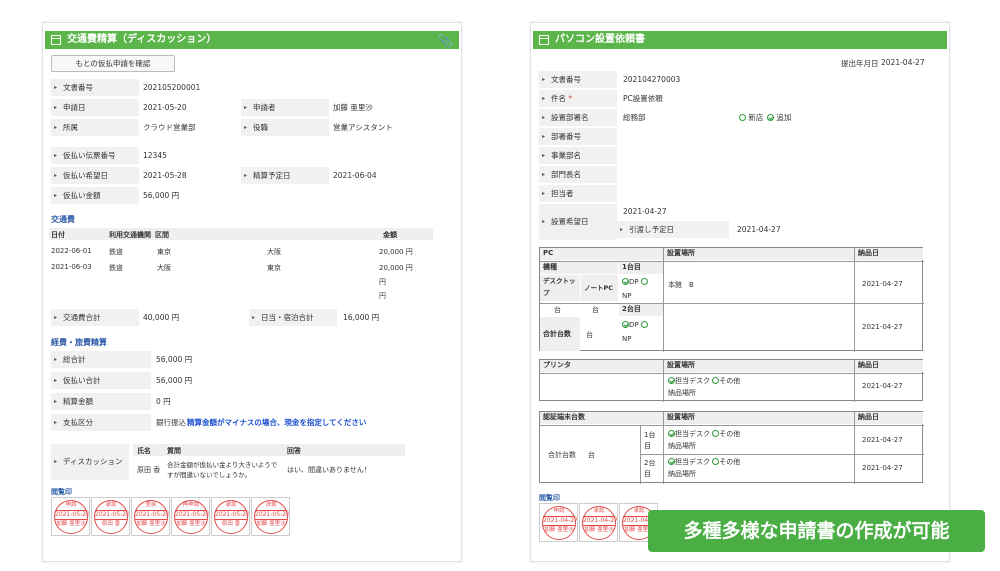  What do you see at coordinates (171, 422) in the screenshot?
I see `payment-type-value: 銀行振込` at bounding box center [171, 422].